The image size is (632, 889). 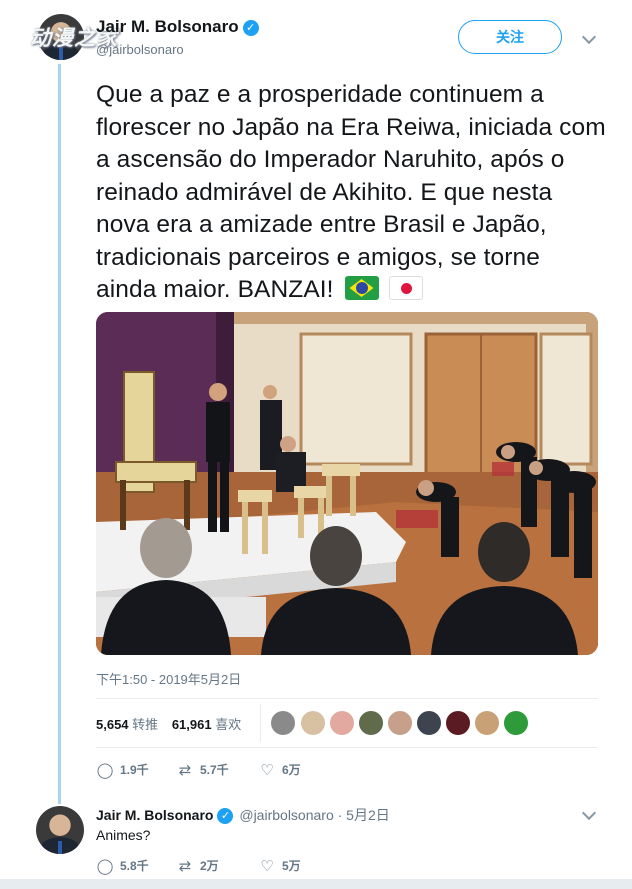 I want to click on reply-handle-date: @jairbolsonaro · 5月2日, so click(x=314, y=815).